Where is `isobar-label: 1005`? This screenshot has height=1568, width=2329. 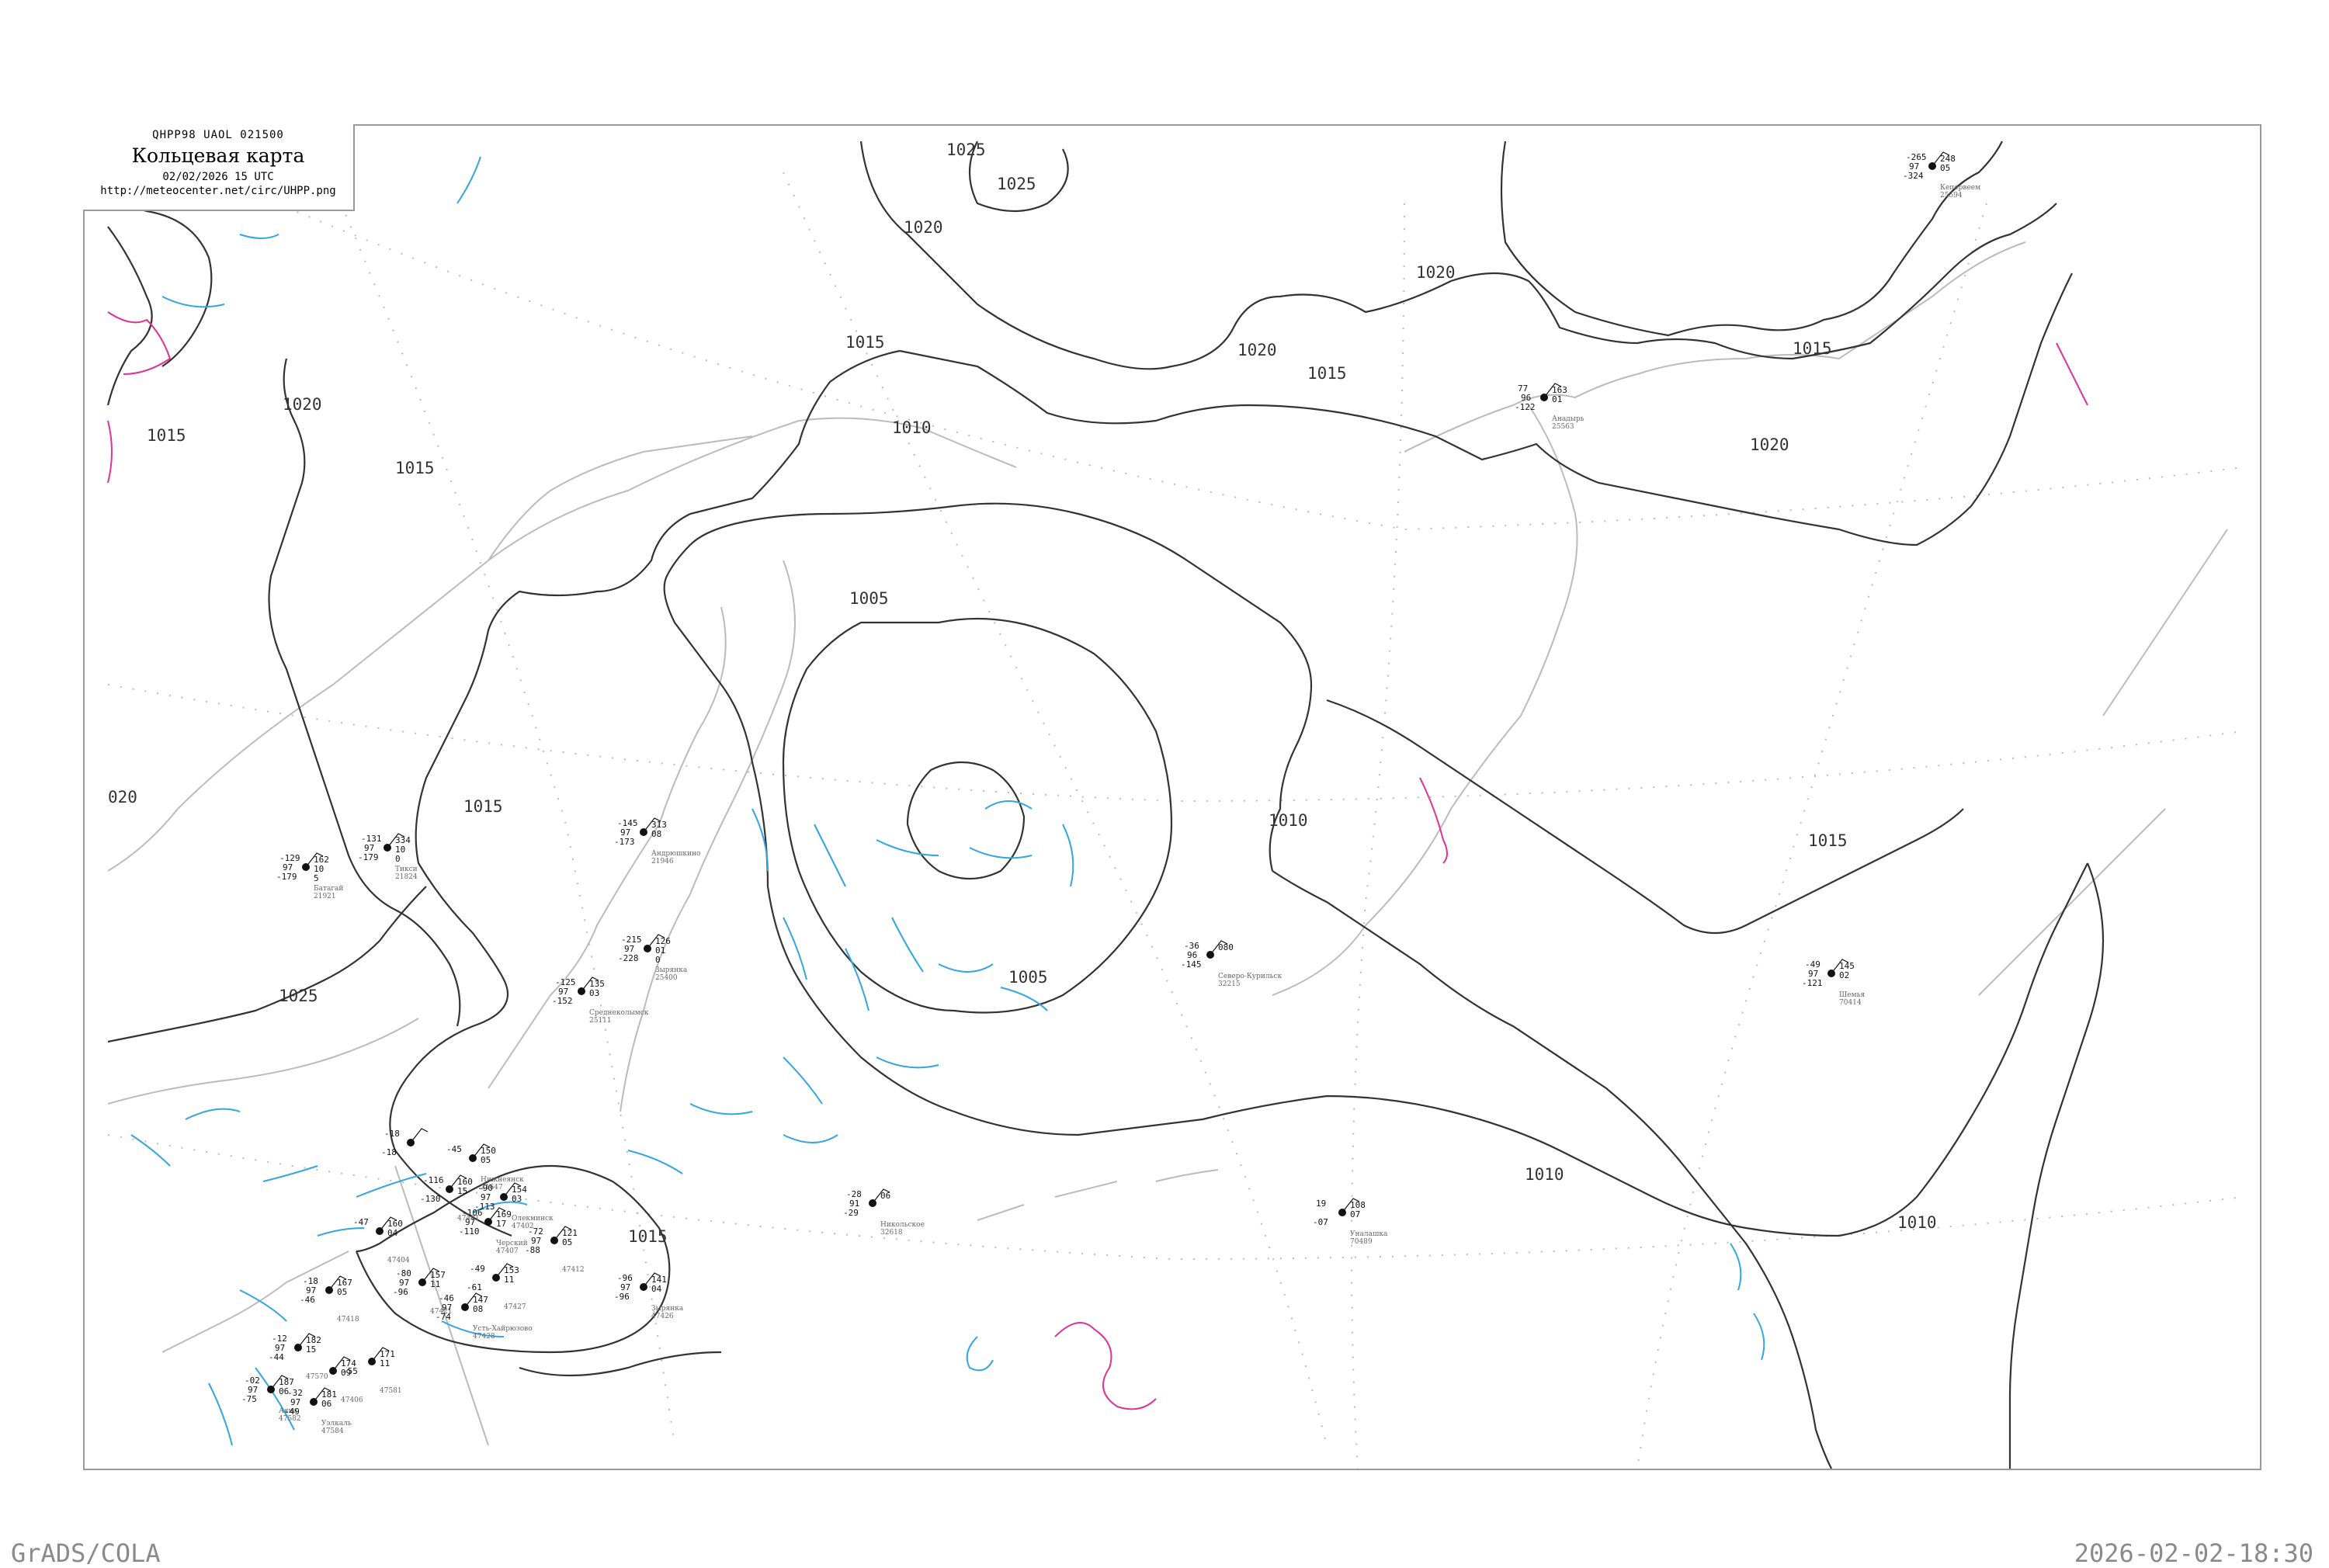 isobar-label: 1005 is located at coordinates (1028, 977).